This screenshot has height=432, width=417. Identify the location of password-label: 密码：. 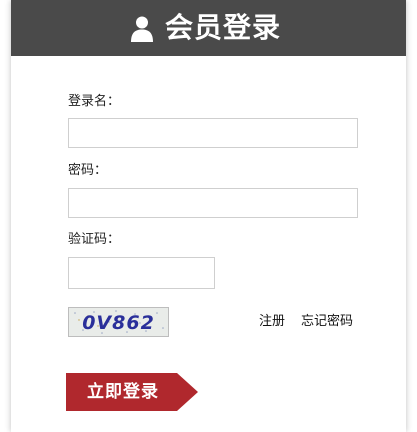
(88, 170).